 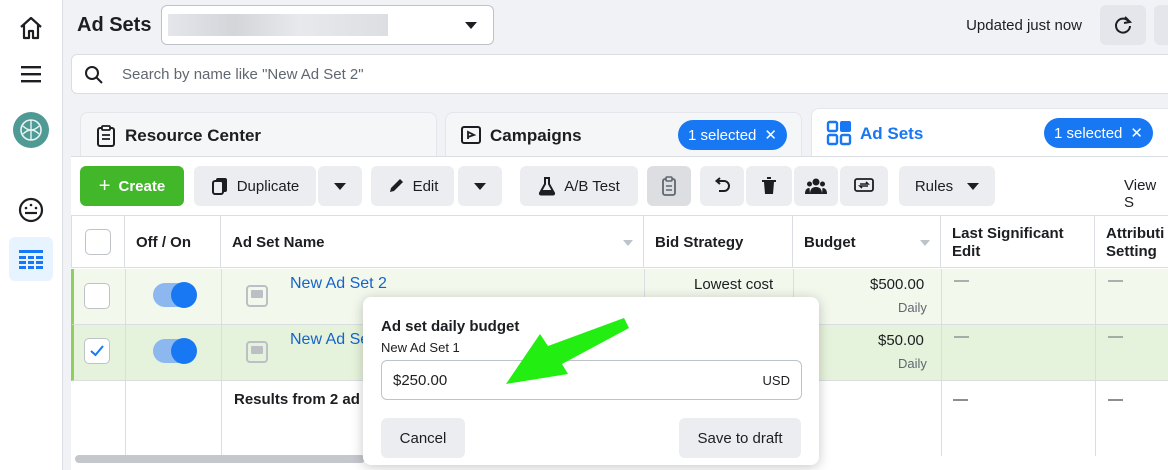 I want to click on duplicate-button: Duplicate, so click(x=255, y=186).